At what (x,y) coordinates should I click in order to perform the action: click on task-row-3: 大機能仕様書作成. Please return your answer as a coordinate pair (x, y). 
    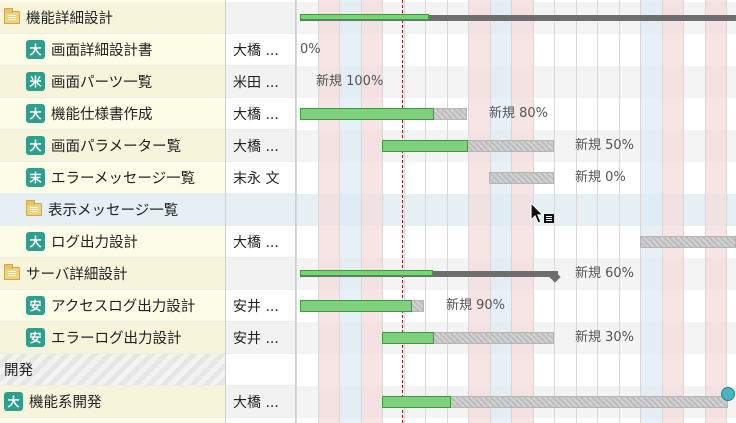
    Looking at the image, I should click on (112, 114).